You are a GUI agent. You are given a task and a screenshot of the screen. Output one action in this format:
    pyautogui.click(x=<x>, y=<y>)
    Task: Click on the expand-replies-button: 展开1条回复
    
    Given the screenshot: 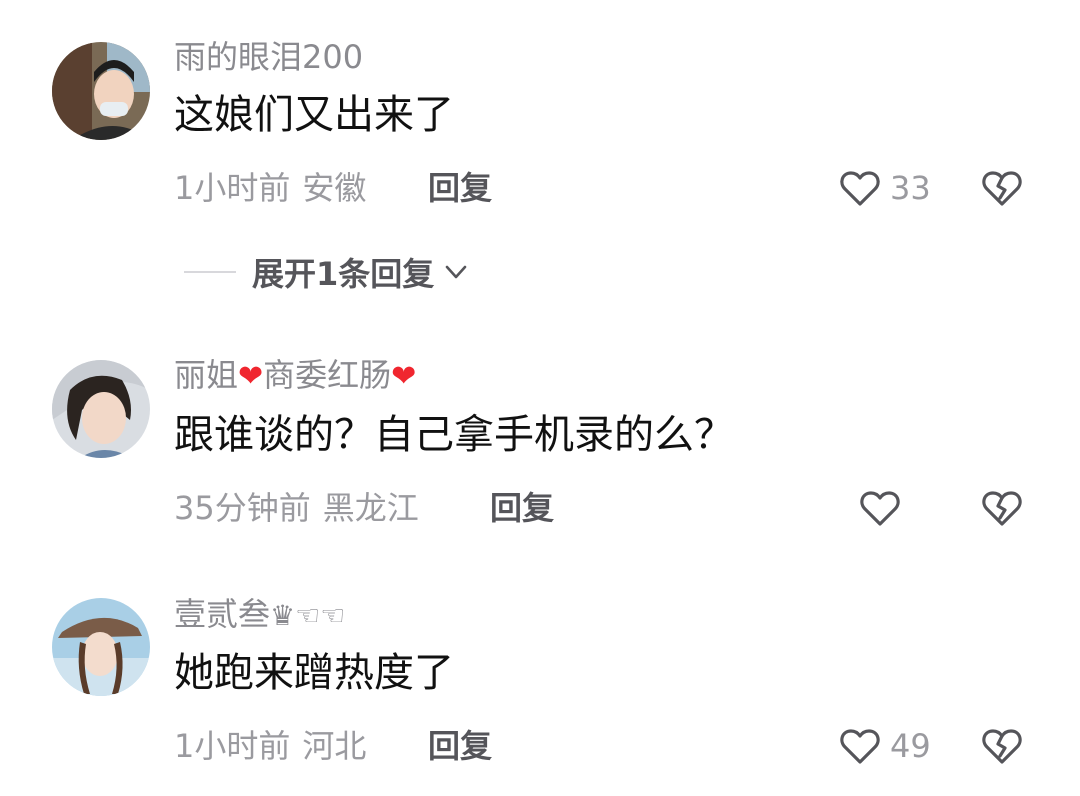 What is the action you would take?
    pyautogui.click(x=327, y=272)
    